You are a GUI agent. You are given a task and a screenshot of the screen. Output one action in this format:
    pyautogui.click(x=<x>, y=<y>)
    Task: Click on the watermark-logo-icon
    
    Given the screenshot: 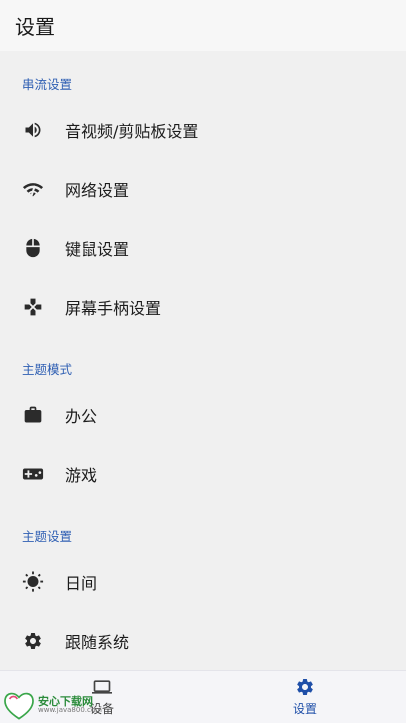 What is the action you would take?
    pyautogui.click(x=19, y=706)
    